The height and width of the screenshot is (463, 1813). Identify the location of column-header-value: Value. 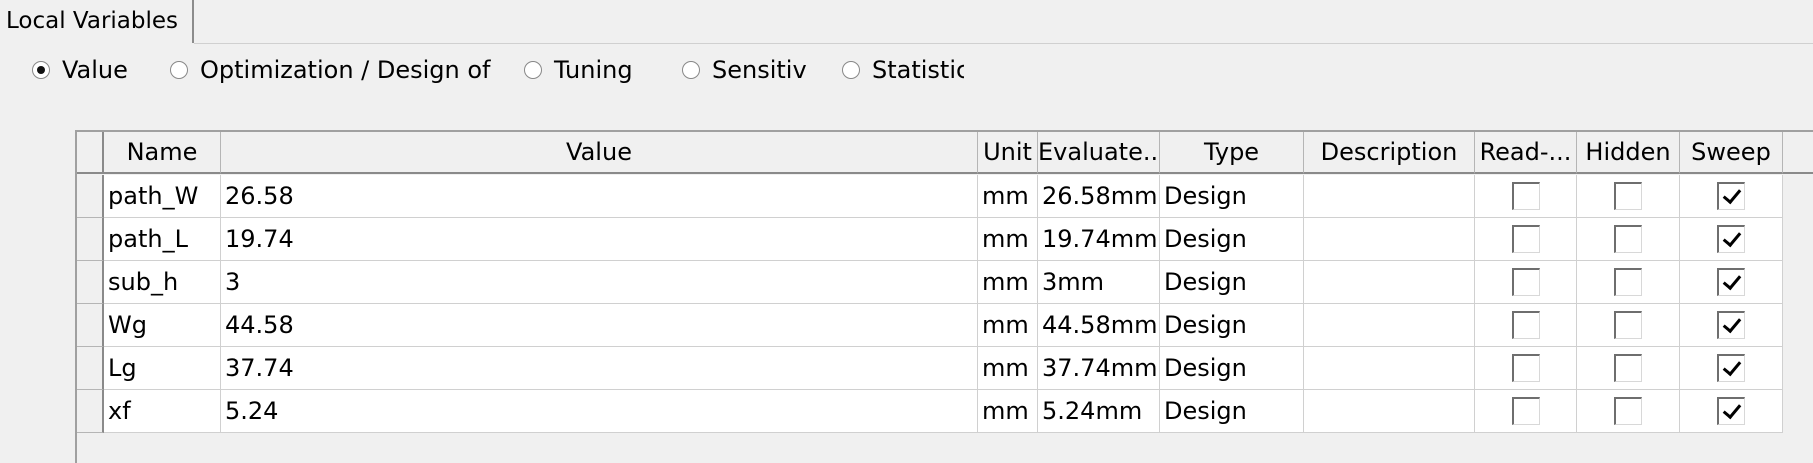
(599, 153).